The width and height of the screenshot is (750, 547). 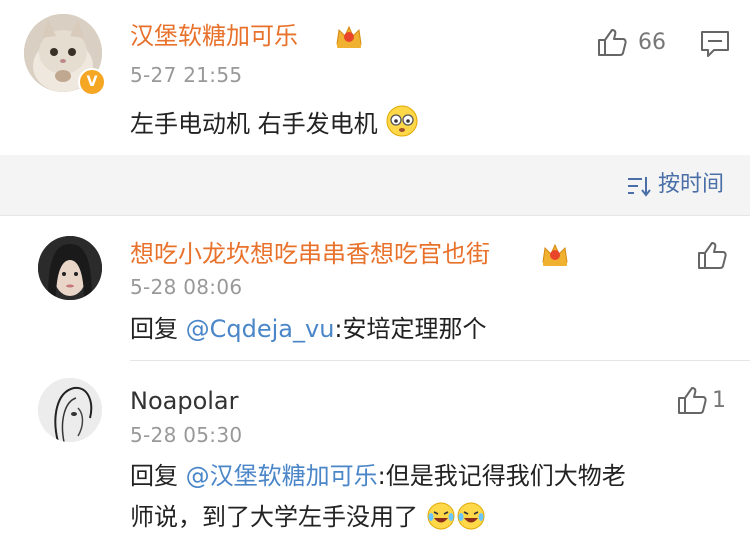 I want to click on main-comment-body: 左手电动机 右手发电机, so click(x=254, y=124).